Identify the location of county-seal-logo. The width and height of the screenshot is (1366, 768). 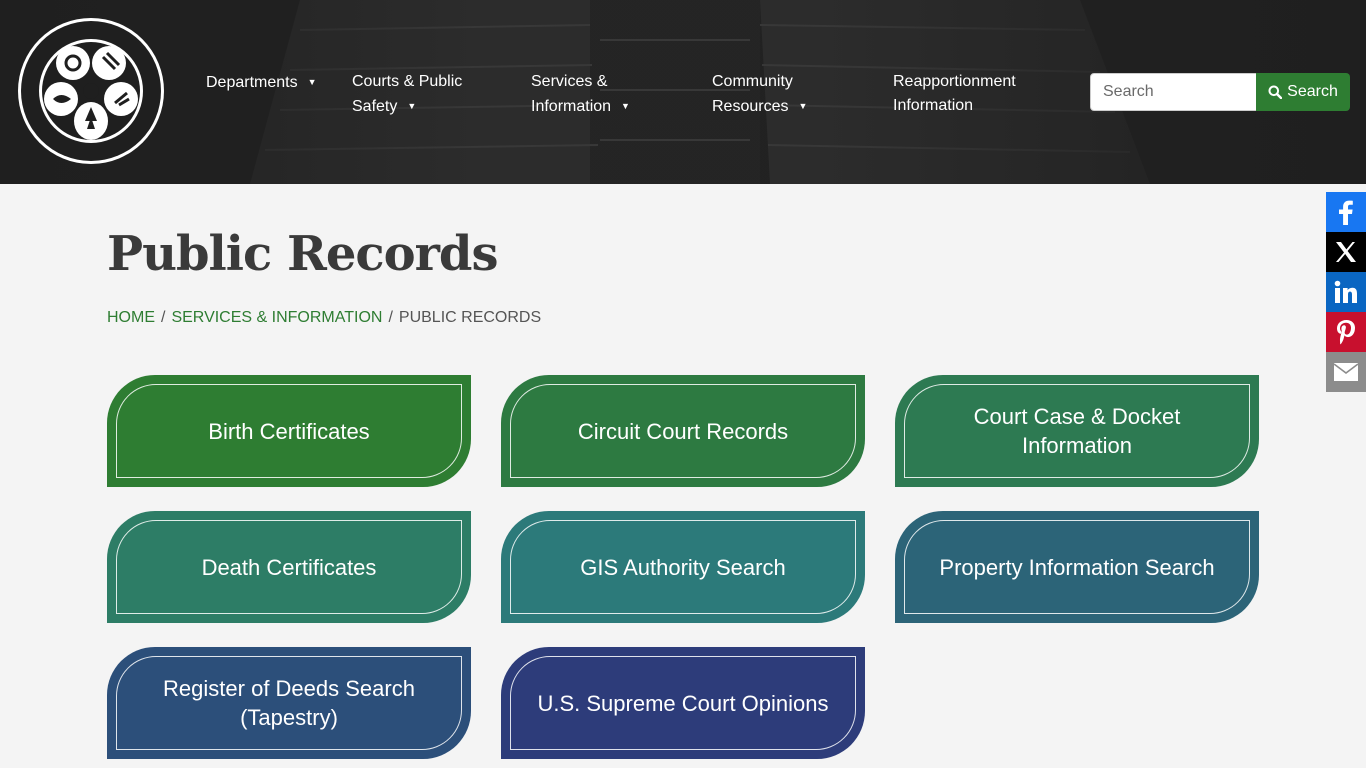
(91, 91).